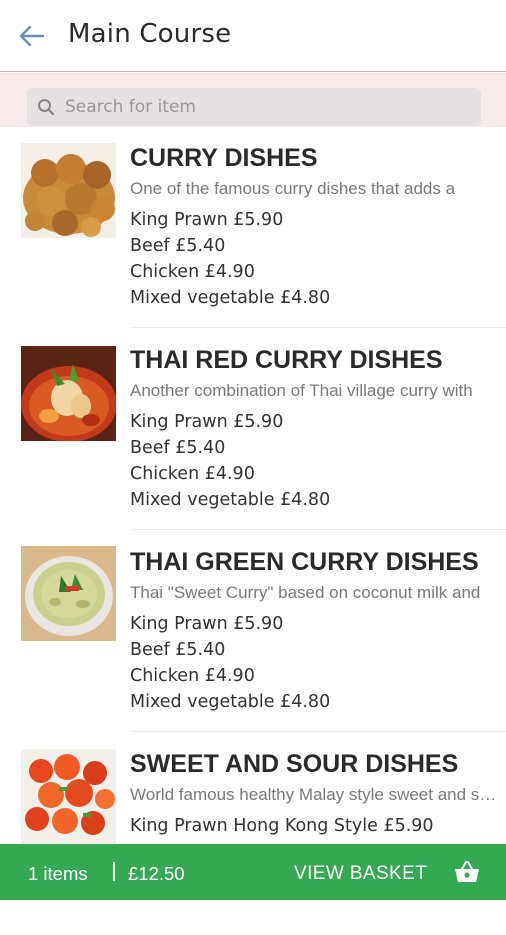 This screenshot has width=506, height=935. What do you see at coordinates (150, 34) in the screenshot?
I see `page-title: Main Course` at bounding box center [150, 34].